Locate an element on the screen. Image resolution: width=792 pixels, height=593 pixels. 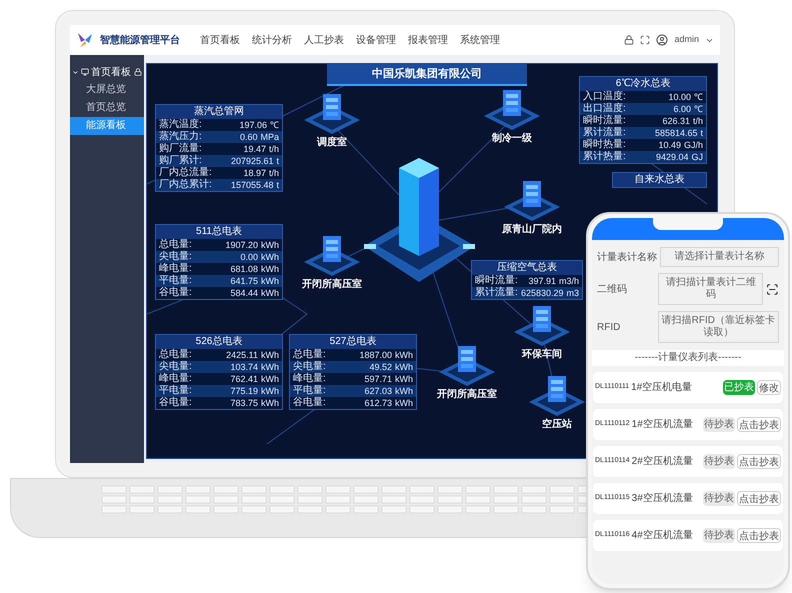
panel-title: 526总电表 is located at coordinates (219, 342).